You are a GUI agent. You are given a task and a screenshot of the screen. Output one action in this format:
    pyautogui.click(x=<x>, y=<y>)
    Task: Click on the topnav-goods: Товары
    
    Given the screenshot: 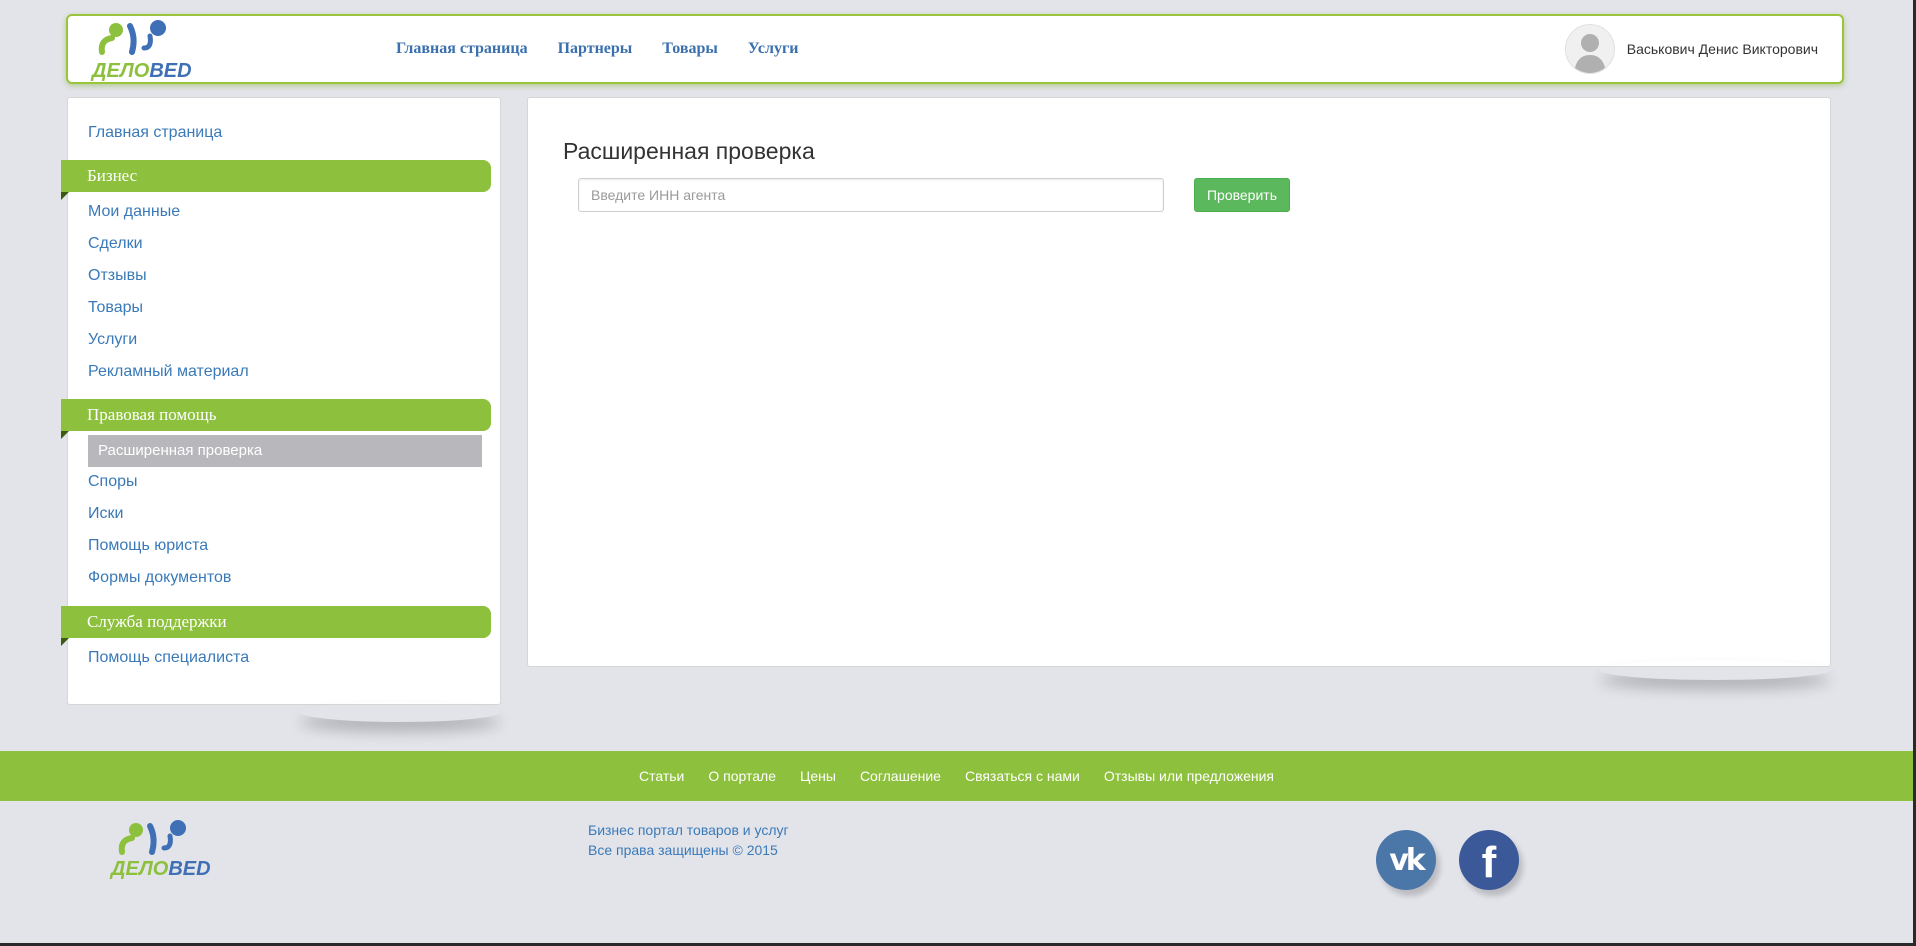 What is the action you would take?
    pyautogui.click(x=690, y=49)
    